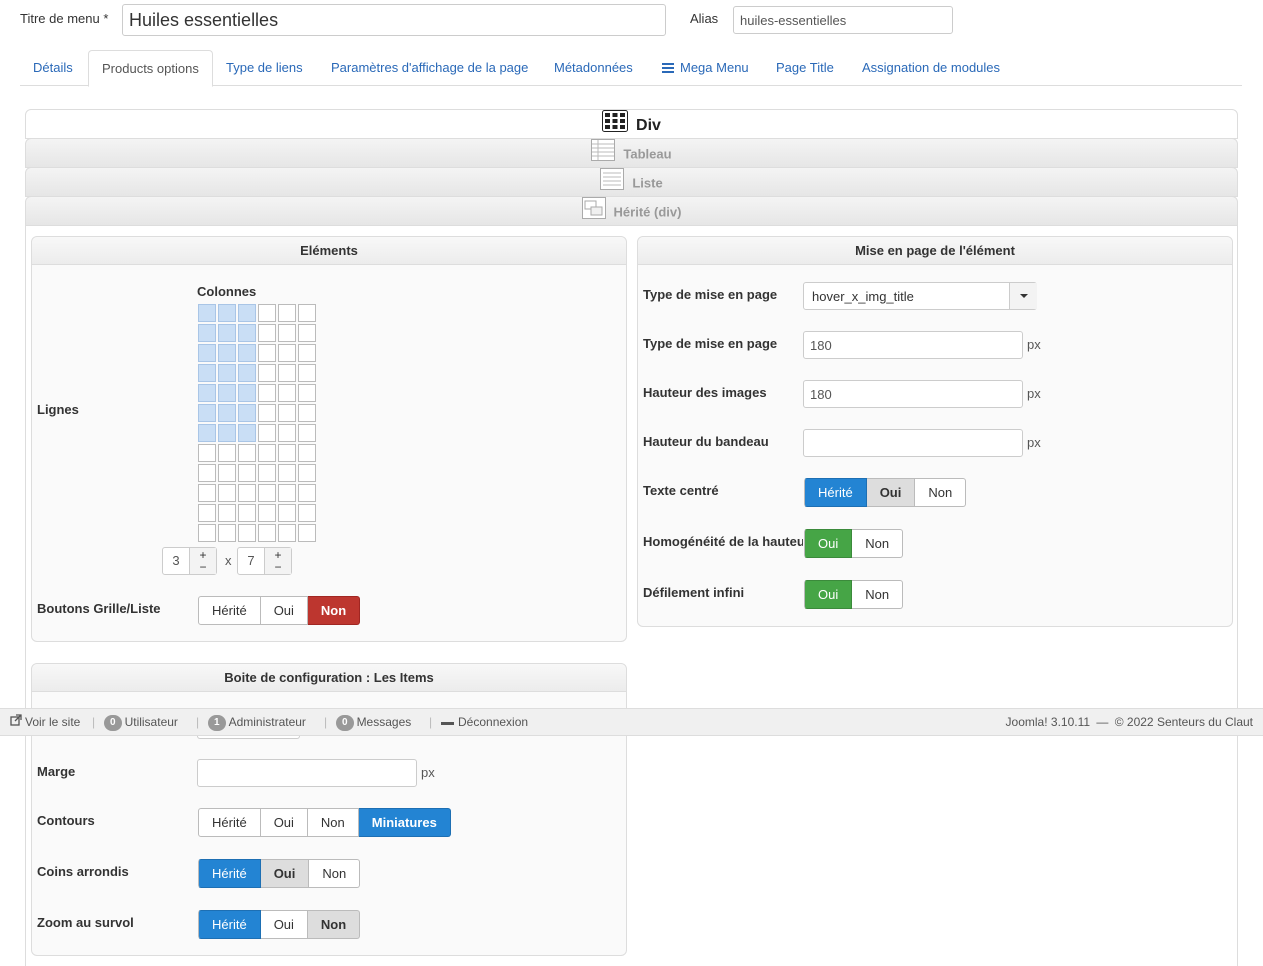 The image size is (1263, 966). Describe the element at coordinates (631, 124) in the screenshot. I see `layout-option-div: Div` at that location.